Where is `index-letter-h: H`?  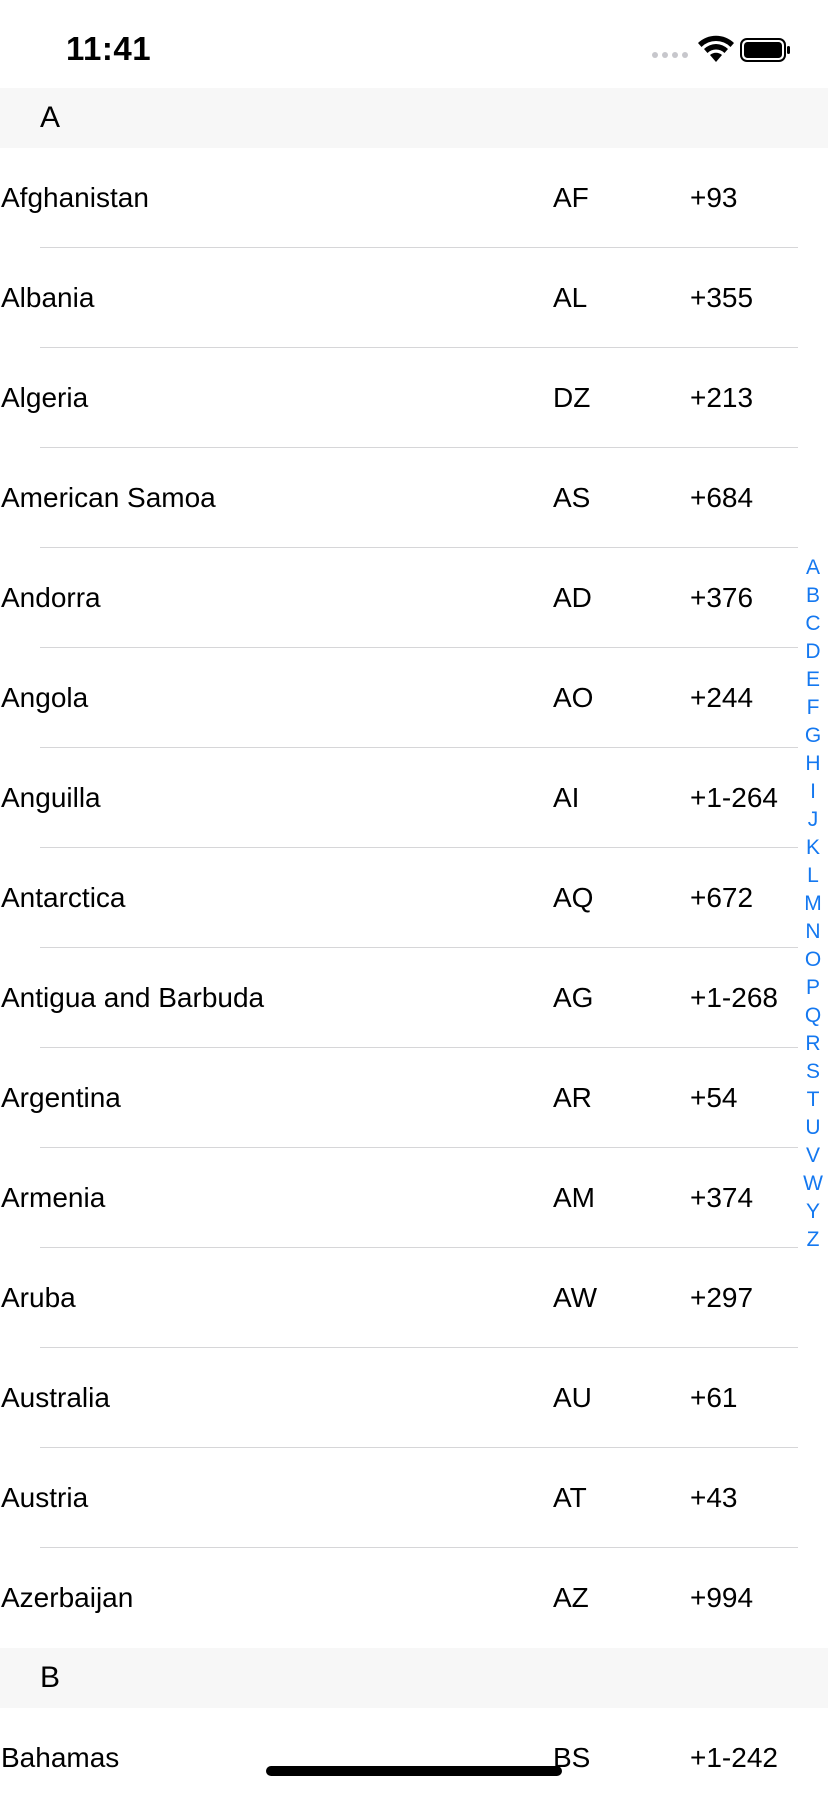 index-letter-h: H is located at coordinates (812, 764).